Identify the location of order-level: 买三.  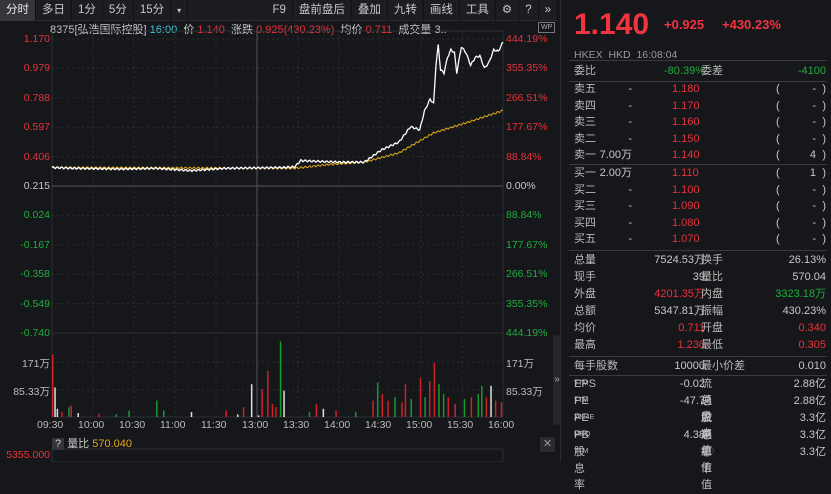
(585, 206).